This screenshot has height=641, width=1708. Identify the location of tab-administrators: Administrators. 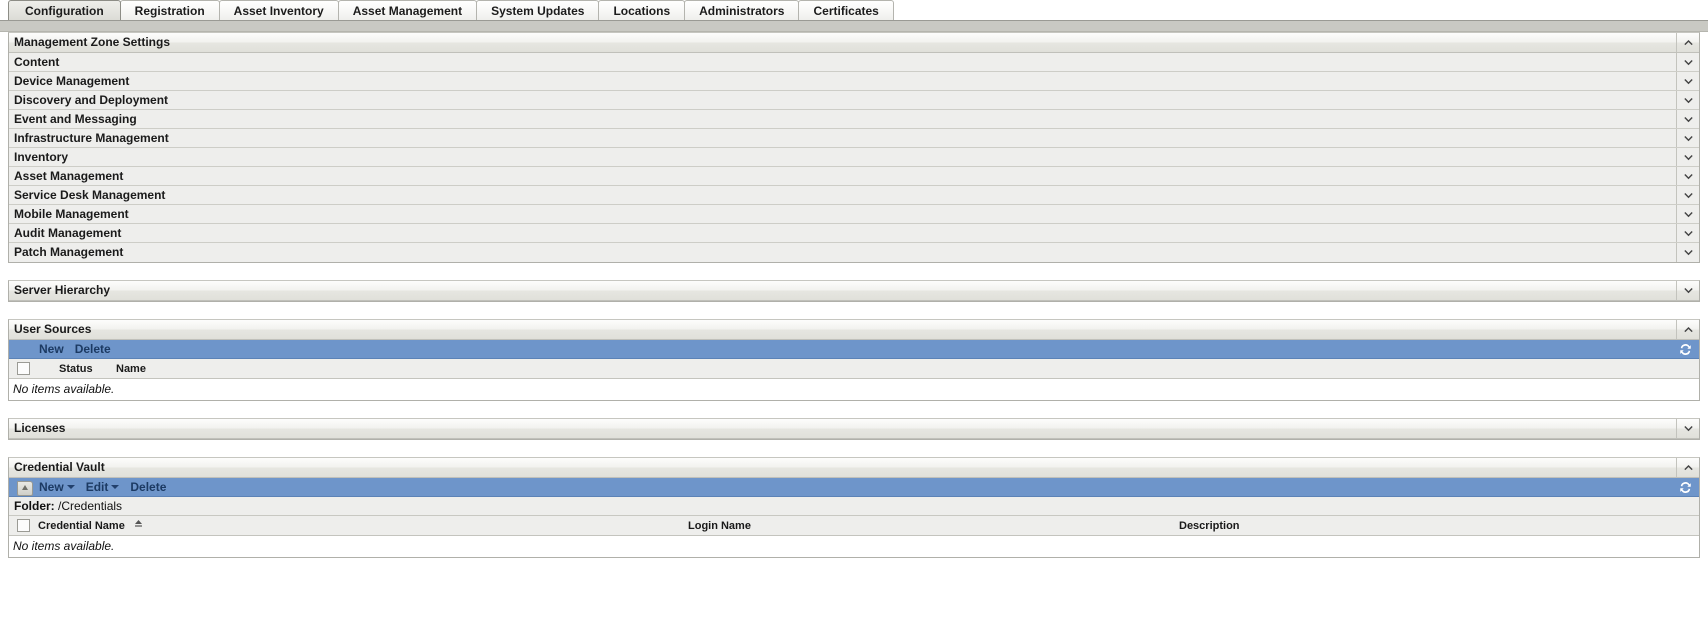
(742, 10).